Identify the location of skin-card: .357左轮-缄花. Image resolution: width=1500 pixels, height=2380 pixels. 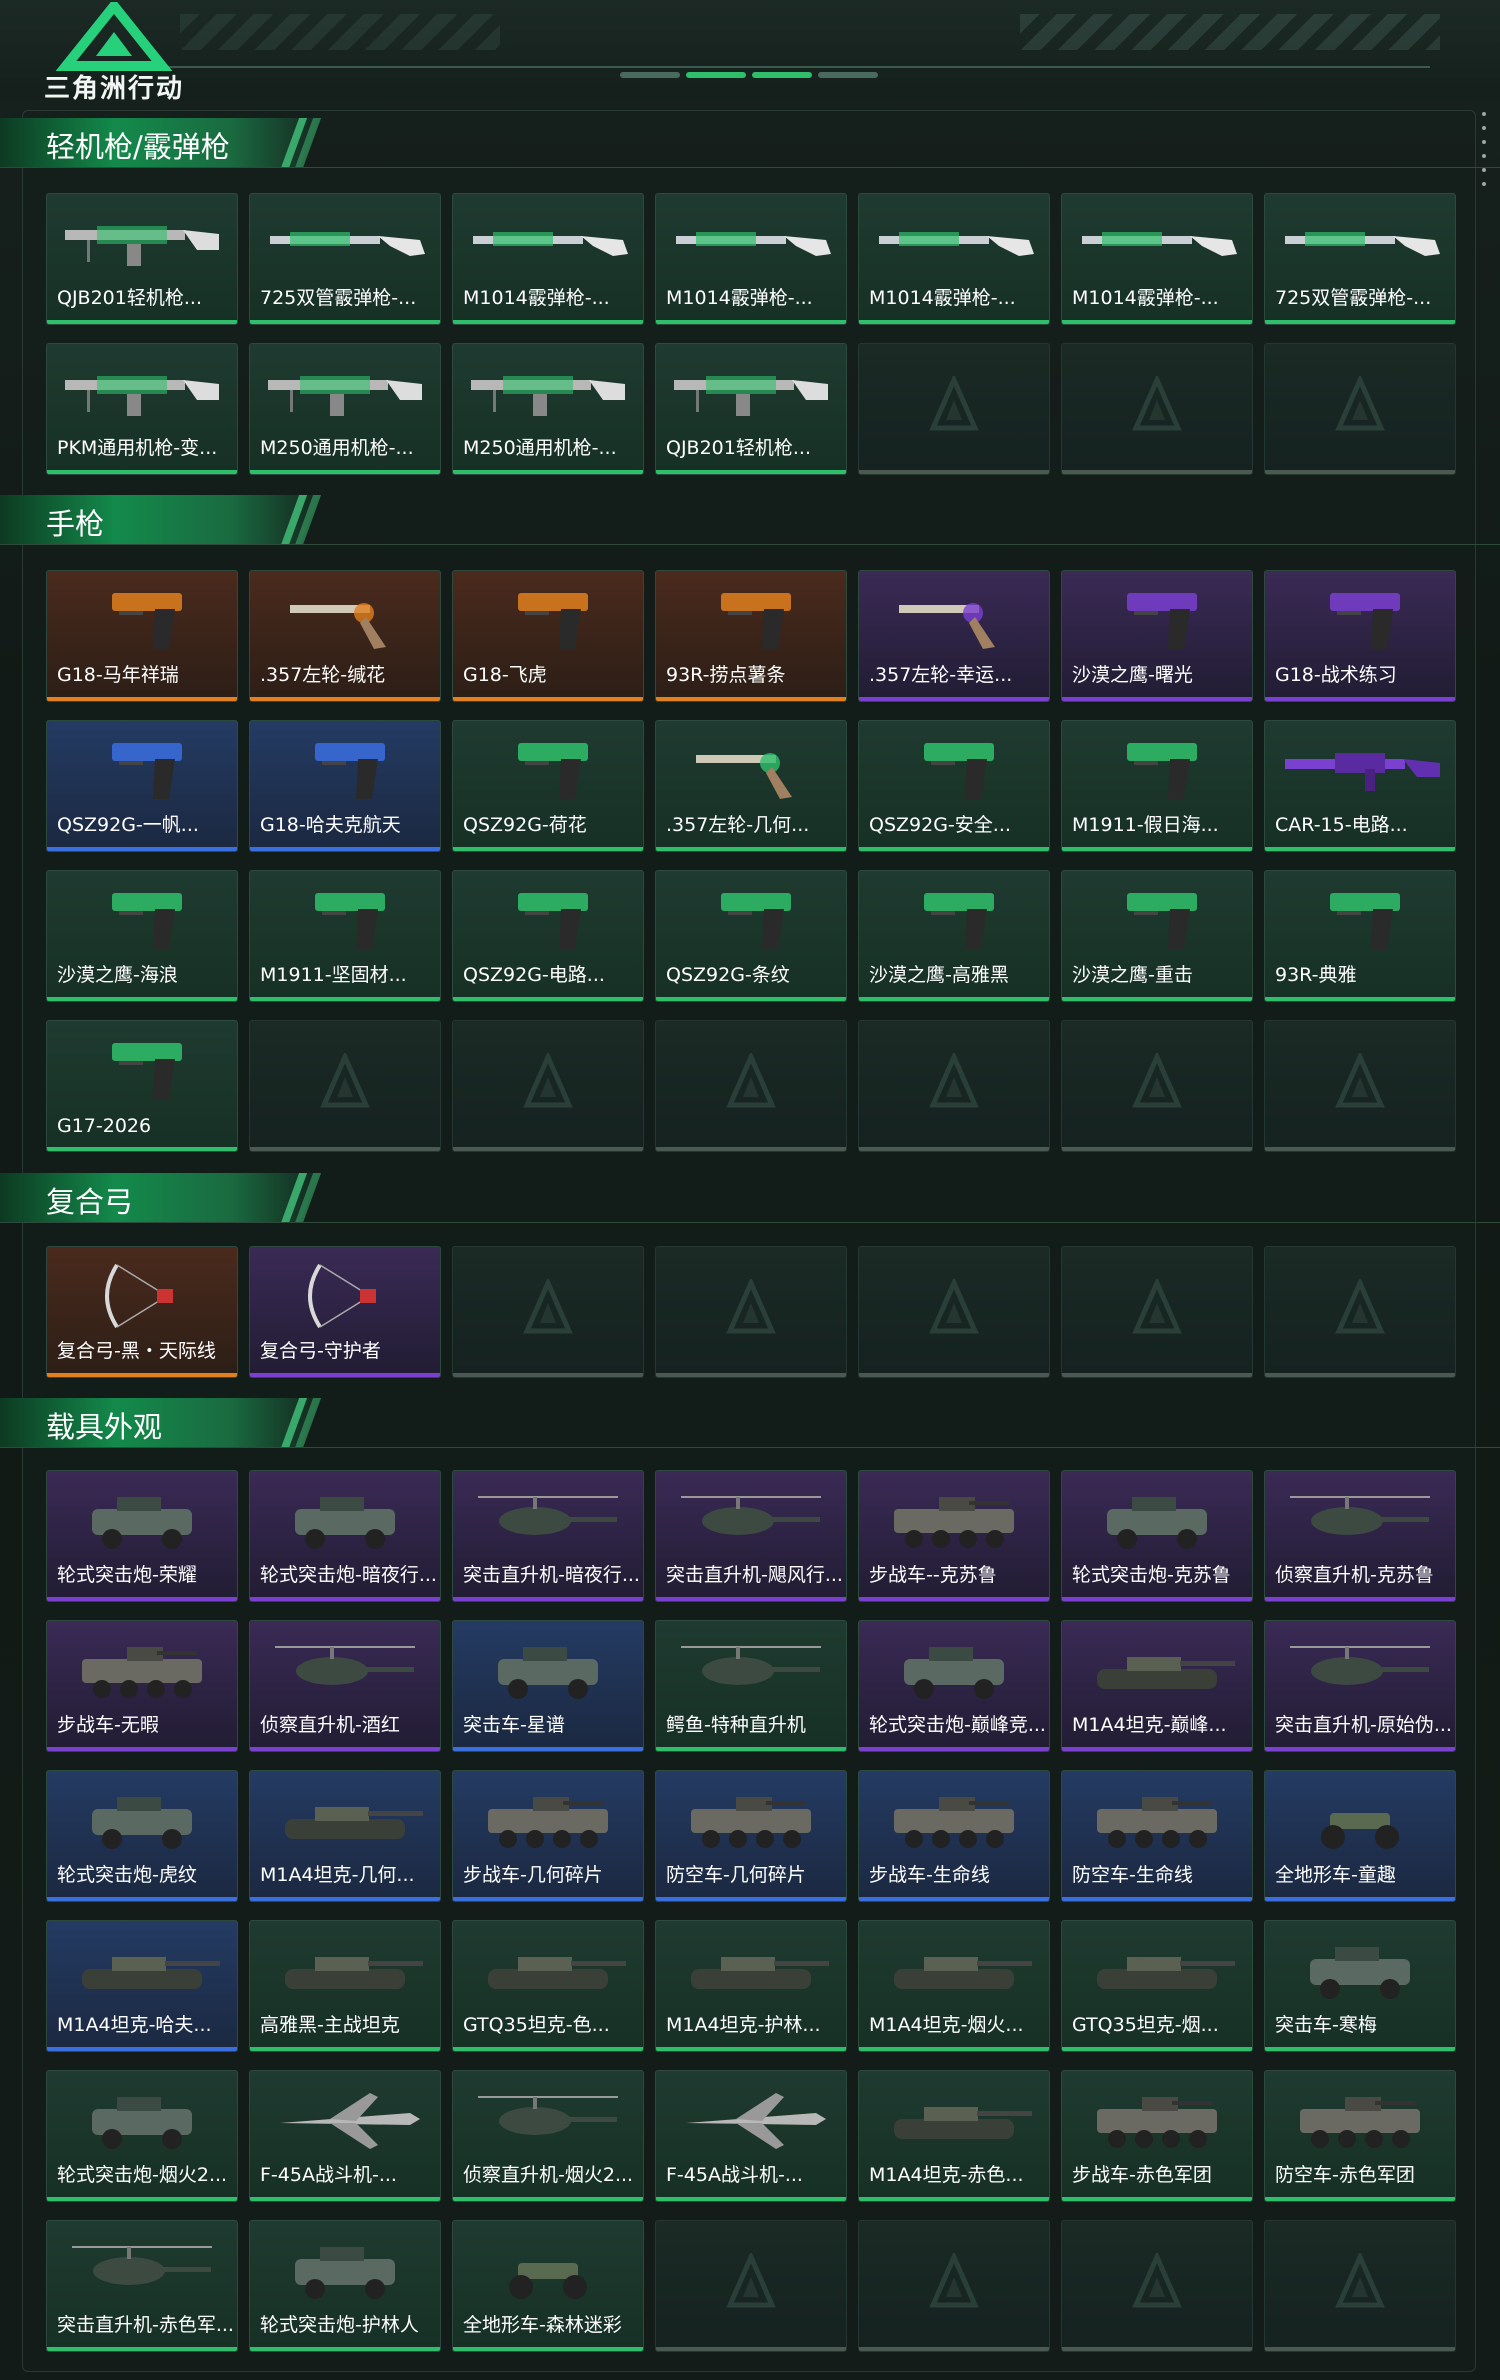
(345, 636).